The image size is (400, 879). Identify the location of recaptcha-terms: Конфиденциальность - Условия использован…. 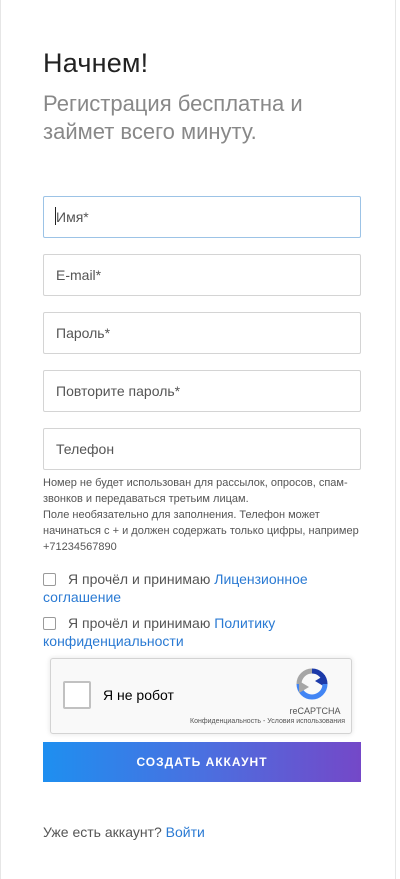
(252, 721).